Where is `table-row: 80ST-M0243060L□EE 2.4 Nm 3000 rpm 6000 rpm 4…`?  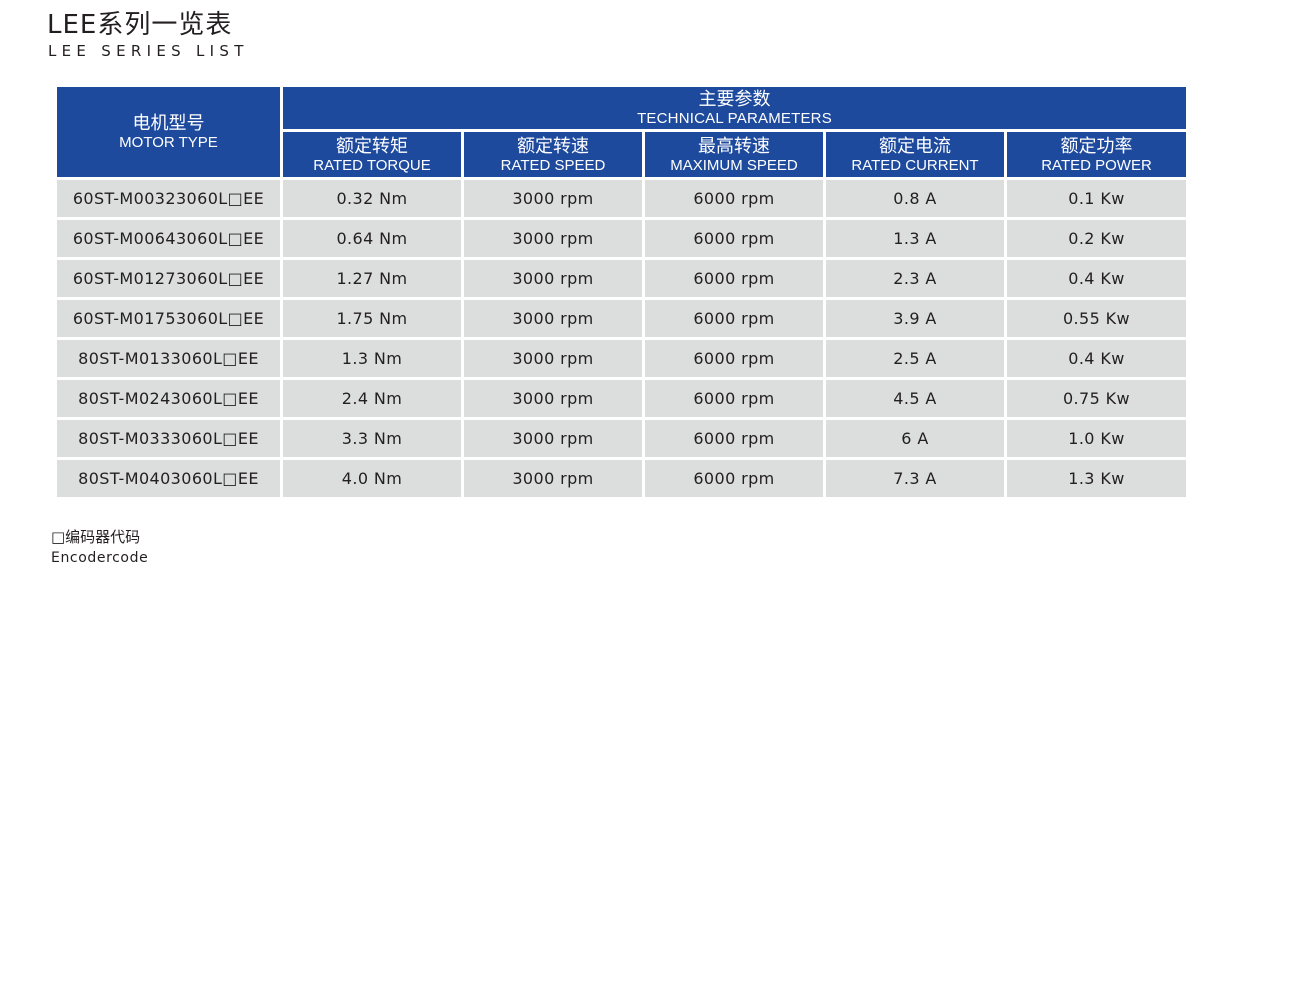 table-row: 80ST-M0243060L□EE 2.4 Nm 3000 rpm 6000 rpm 4… is located at coordinates (621, 398).